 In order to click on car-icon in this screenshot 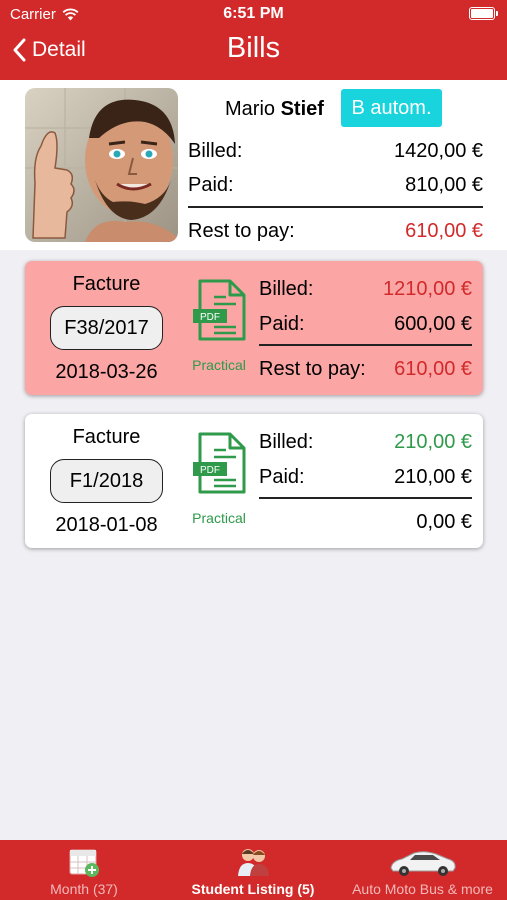, I will do `click(422, 863)`.